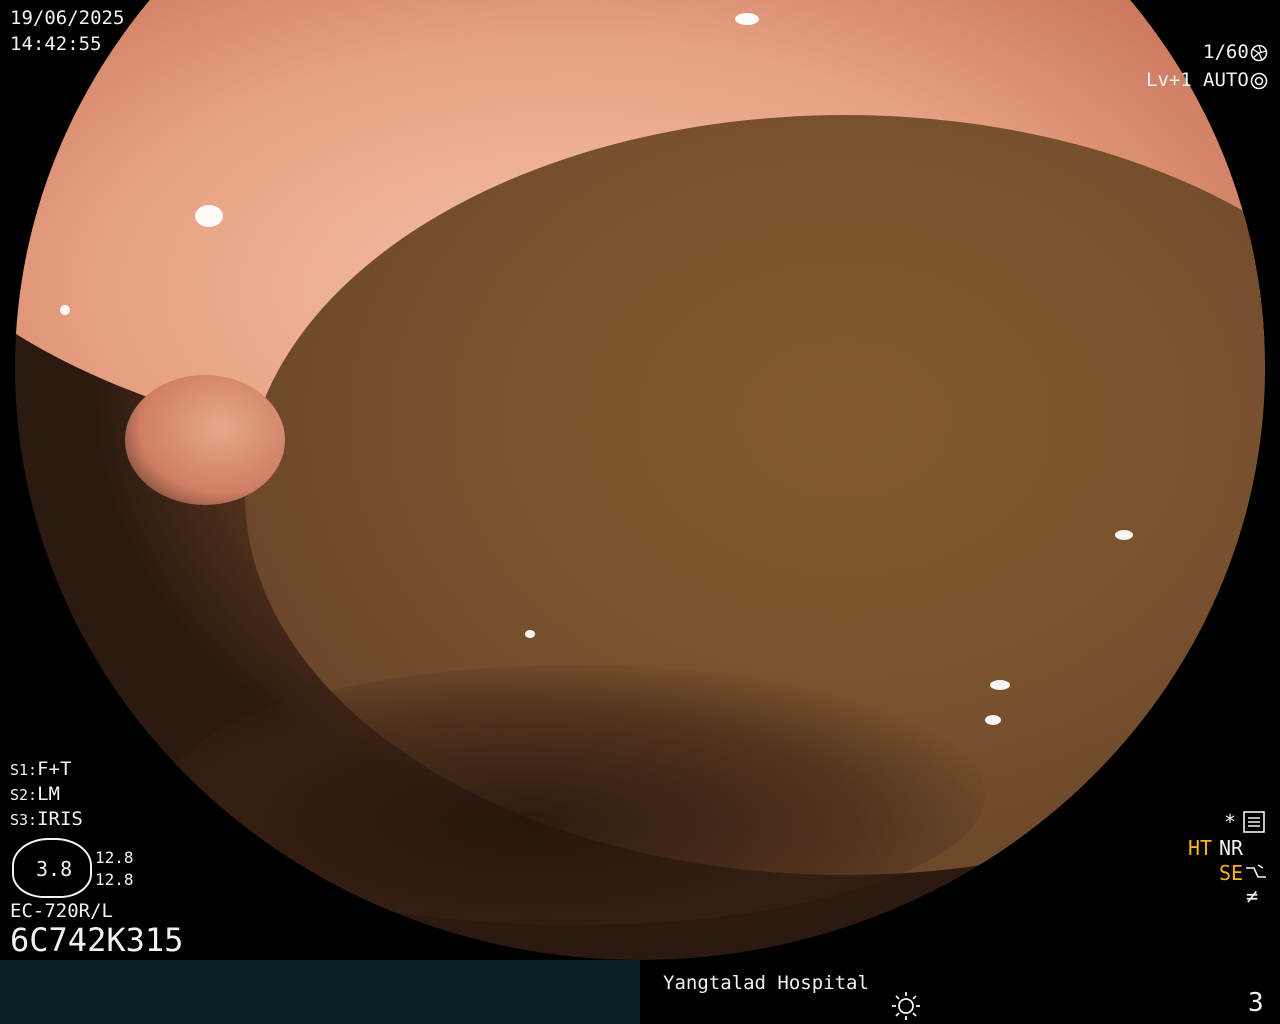 The width and height of the screenshot is (1280, 1024). I want to click on page-number: 3, so click(1256, 1003).